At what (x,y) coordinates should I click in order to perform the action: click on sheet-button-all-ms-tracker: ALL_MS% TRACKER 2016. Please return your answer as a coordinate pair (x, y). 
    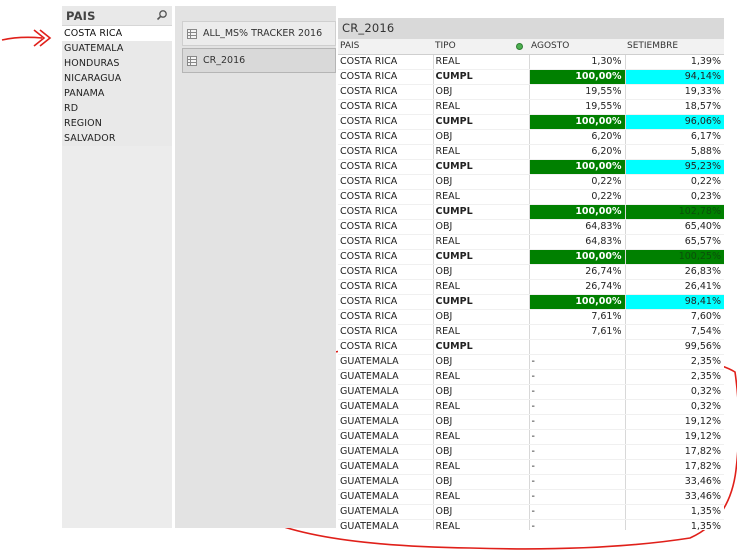
    Looking at the image, I should click on (259, 33).